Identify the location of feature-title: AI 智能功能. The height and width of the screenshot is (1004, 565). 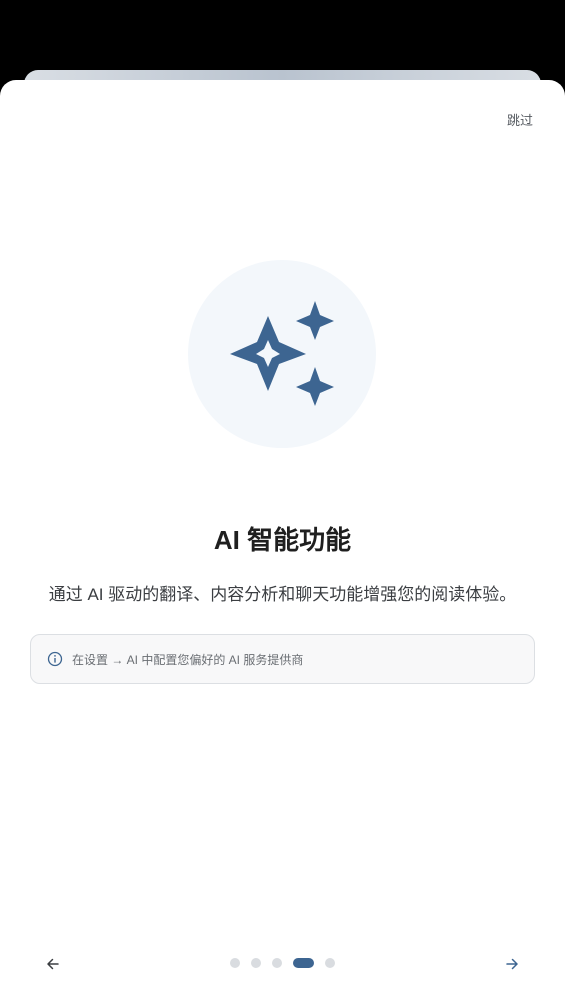
(282, 540).